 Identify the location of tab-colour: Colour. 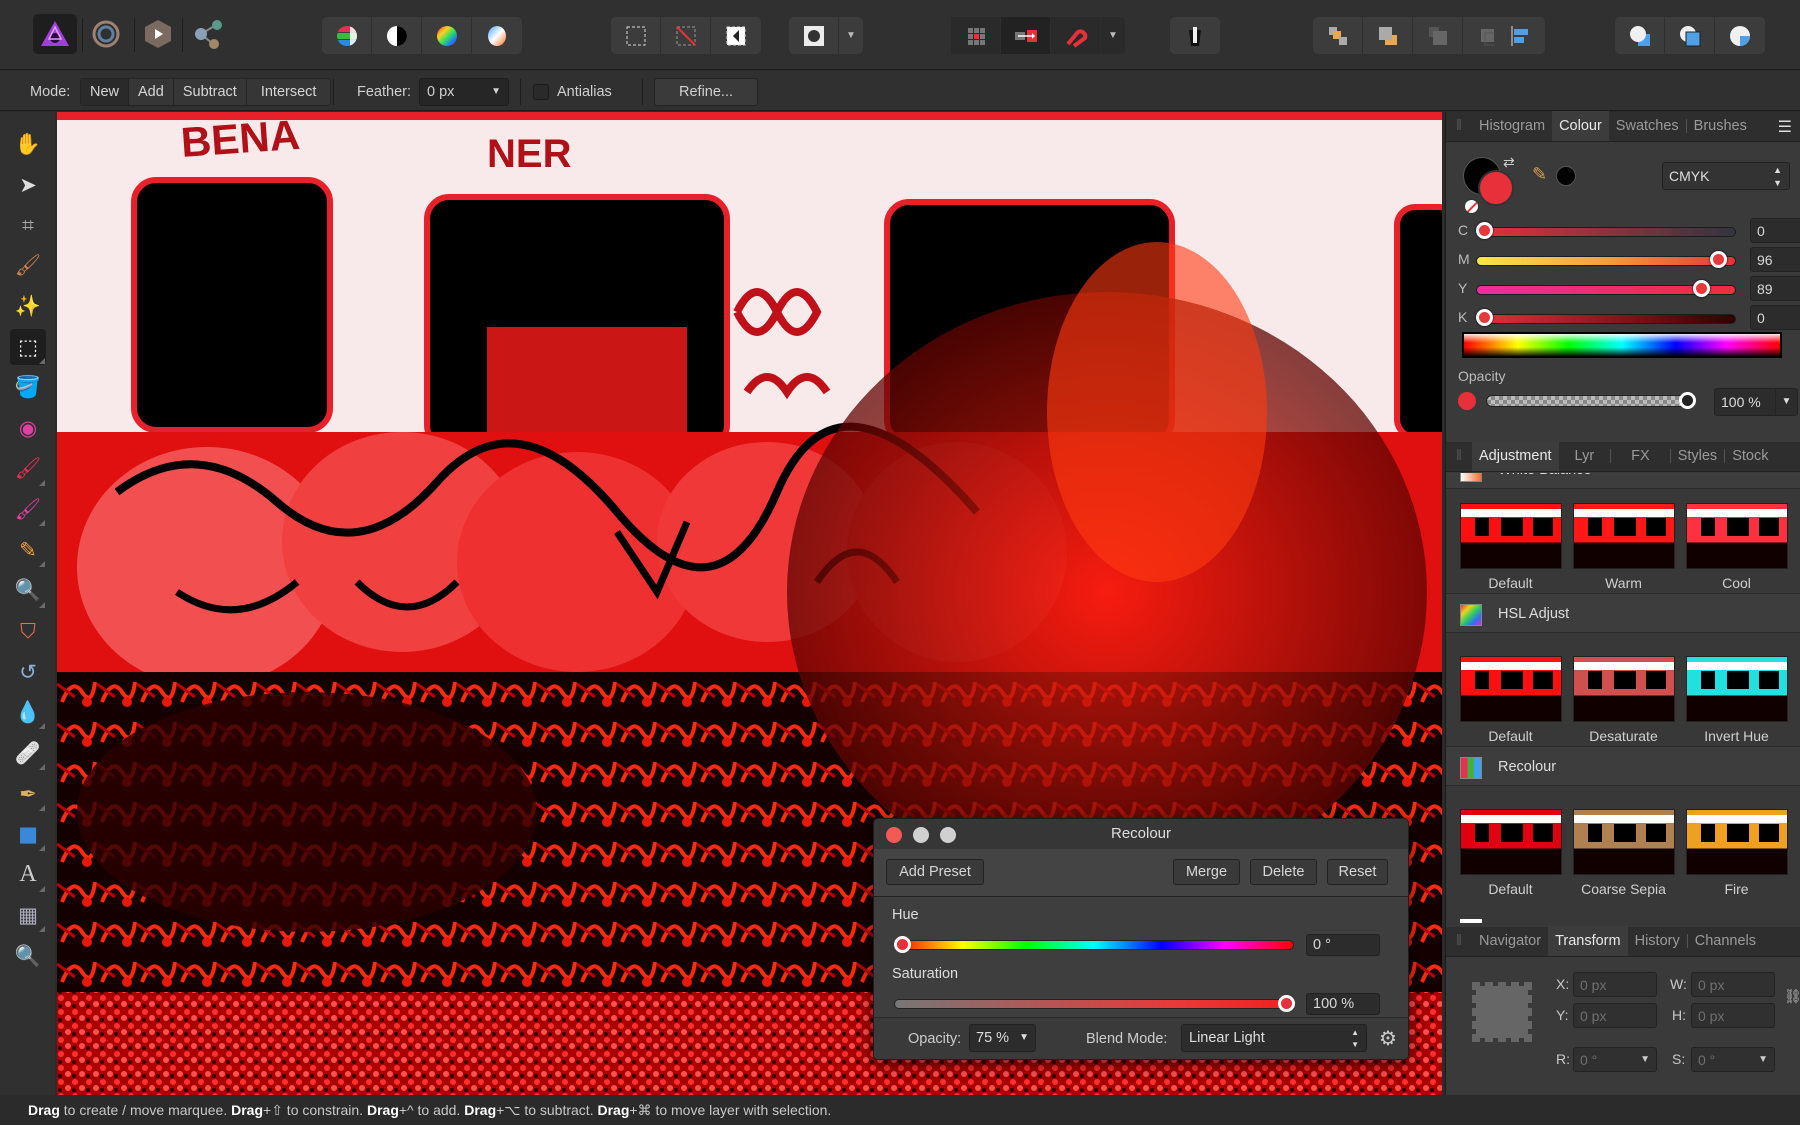
(1580, 126).